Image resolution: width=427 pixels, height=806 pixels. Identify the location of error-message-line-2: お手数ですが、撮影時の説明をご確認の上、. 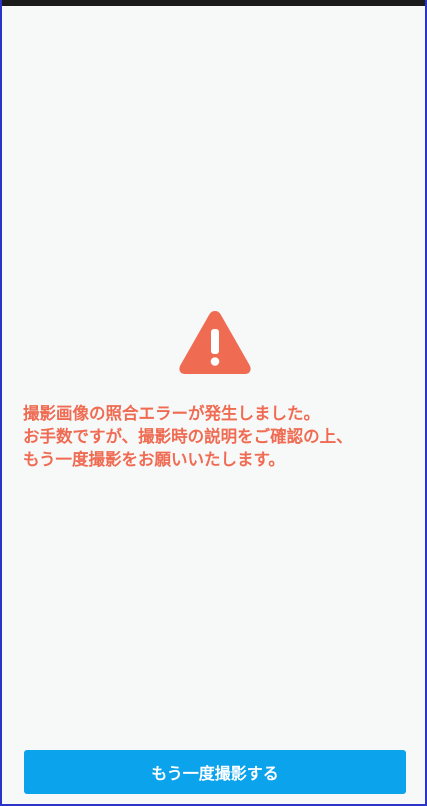
(188, 436).